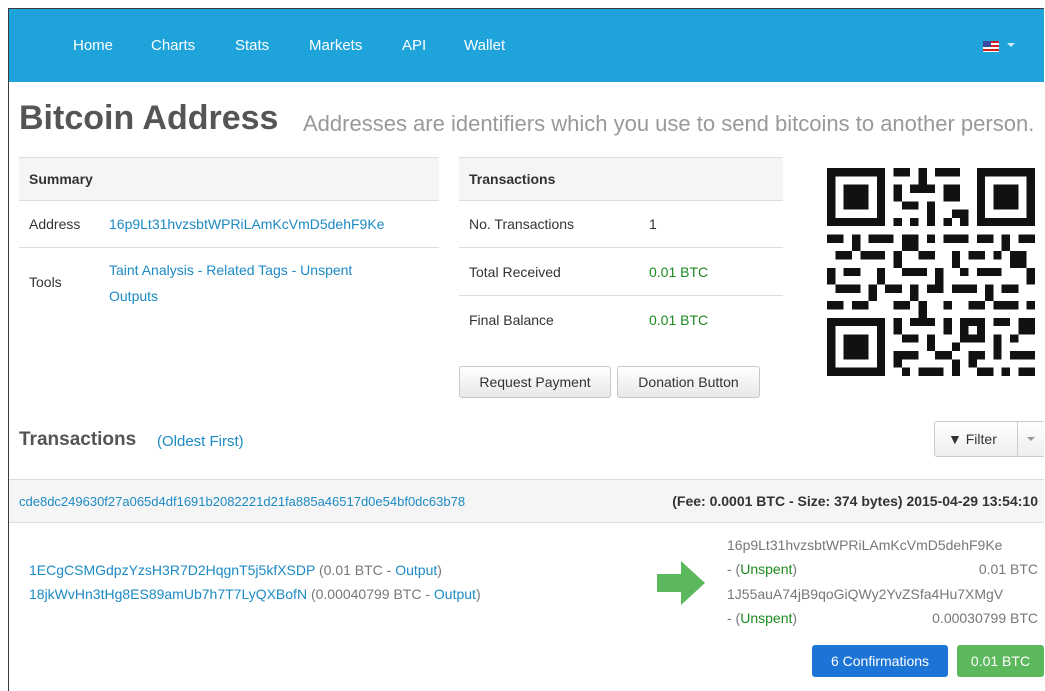 This screenshot has width=1045, height=691. Describe the element at coordinates (991, 46) in the screenshot. I see `us-flag-icon` at that location.